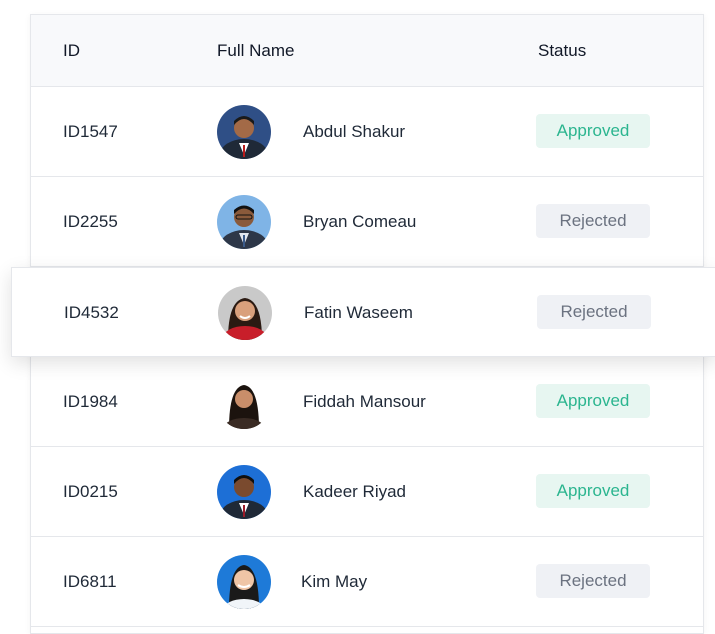 The height and width of the screenshot is (634, 715). I want to click on table-row: ID1984 Fiddah Mansour Approved, so click(367, 402).